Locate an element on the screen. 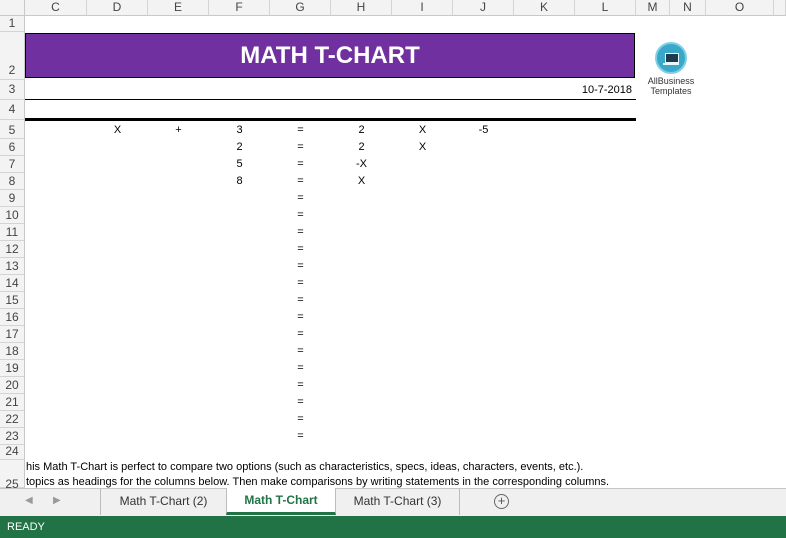 The image size is (786, 538). cell-e5: + is located at coordinates (178, 130).